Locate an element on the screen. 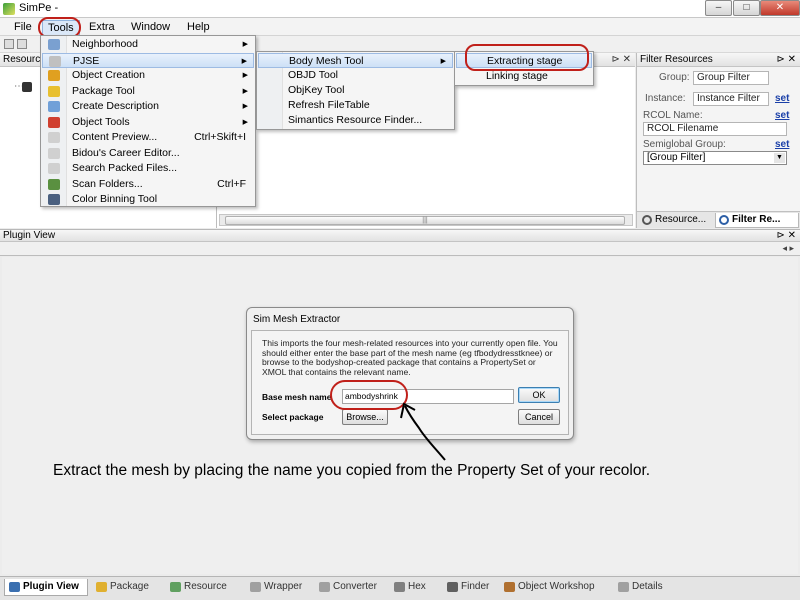 The image size is (800, 600). bottom-tab-0: Plugin View is located at coordinates (46, 587).